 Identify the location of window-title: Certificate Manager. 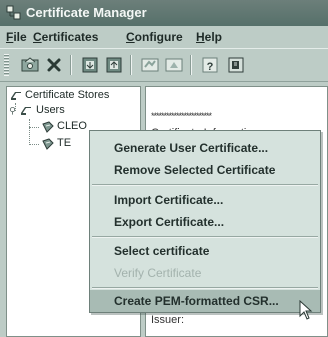
(86, 12).